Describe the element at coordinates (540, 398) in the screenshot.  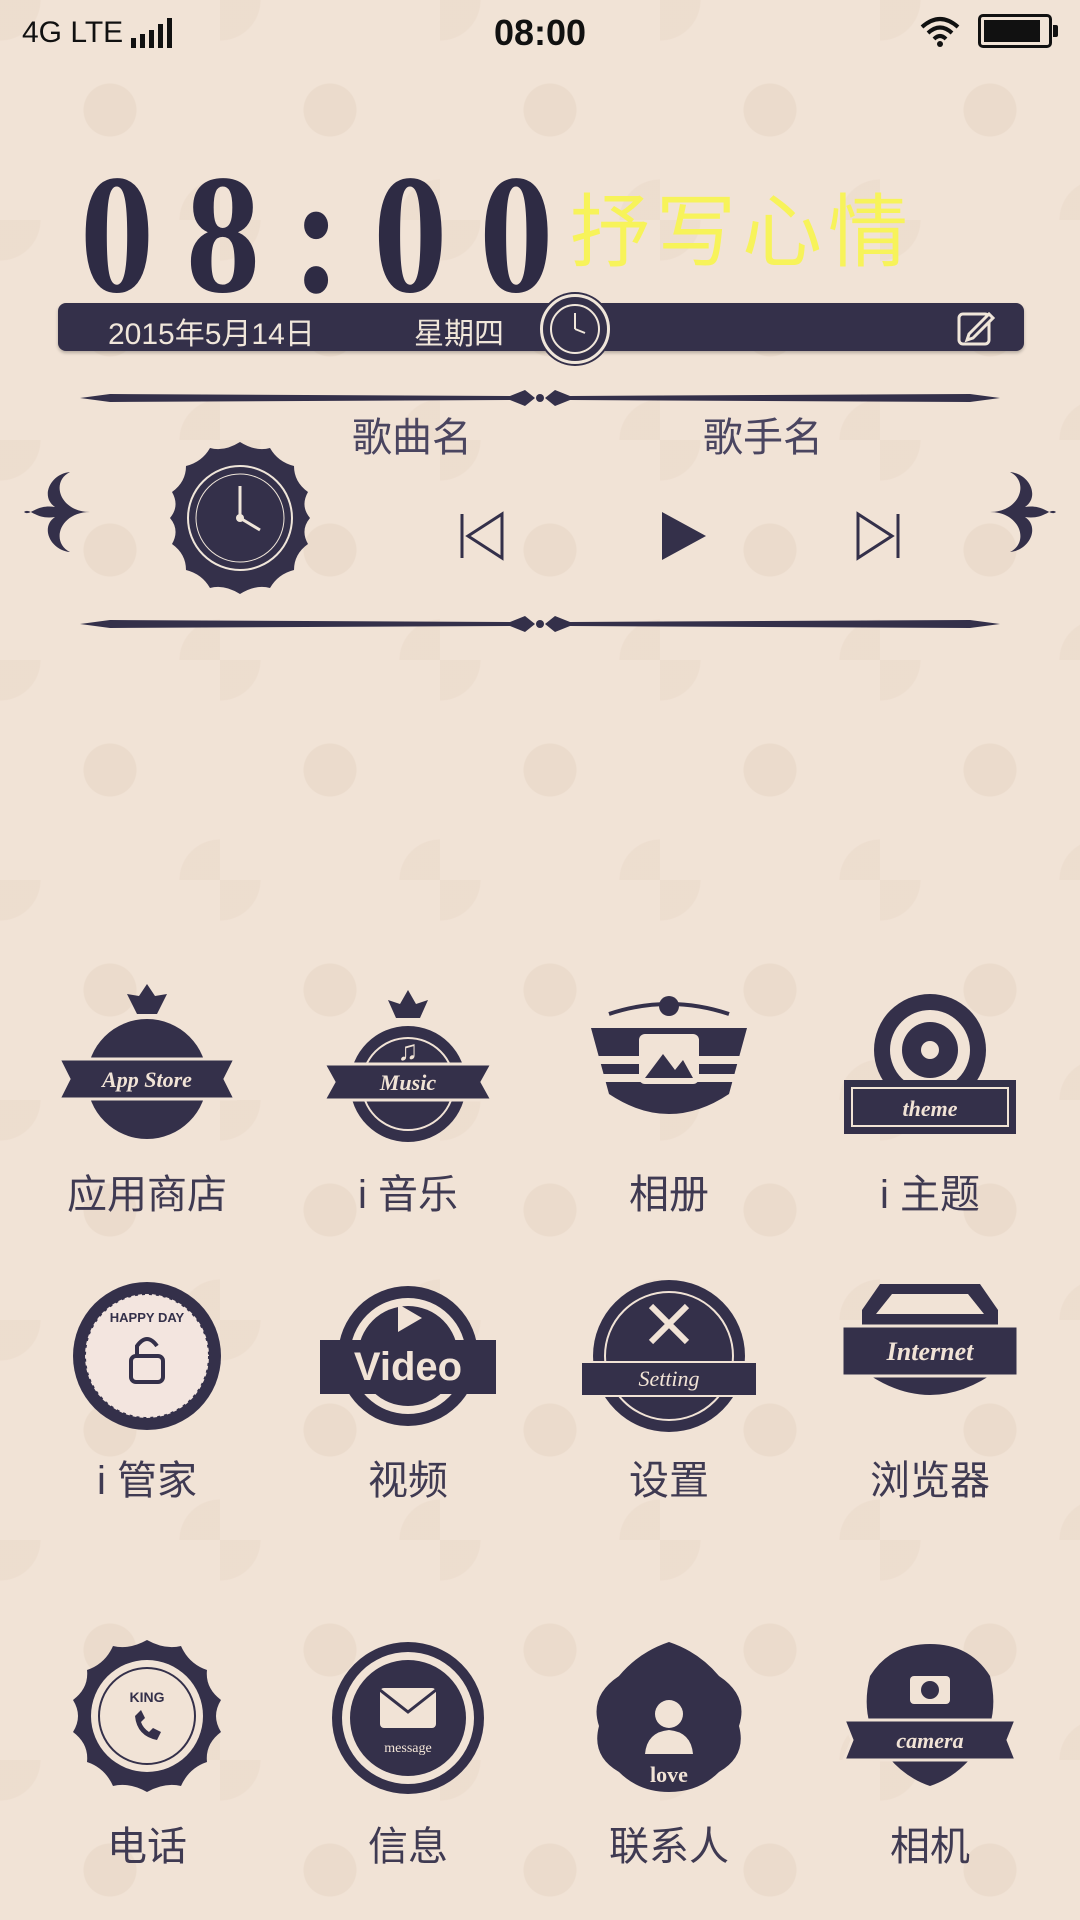
I see `ornament-divider-top` at that location.